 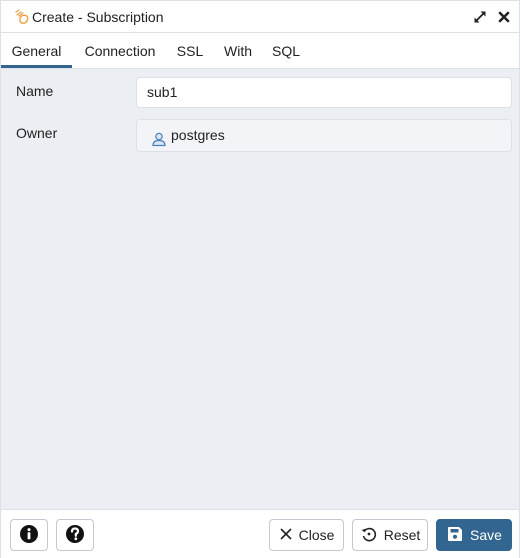 I want to click on dialog-footer: Close Reset Save, so click(x=260, y=533).